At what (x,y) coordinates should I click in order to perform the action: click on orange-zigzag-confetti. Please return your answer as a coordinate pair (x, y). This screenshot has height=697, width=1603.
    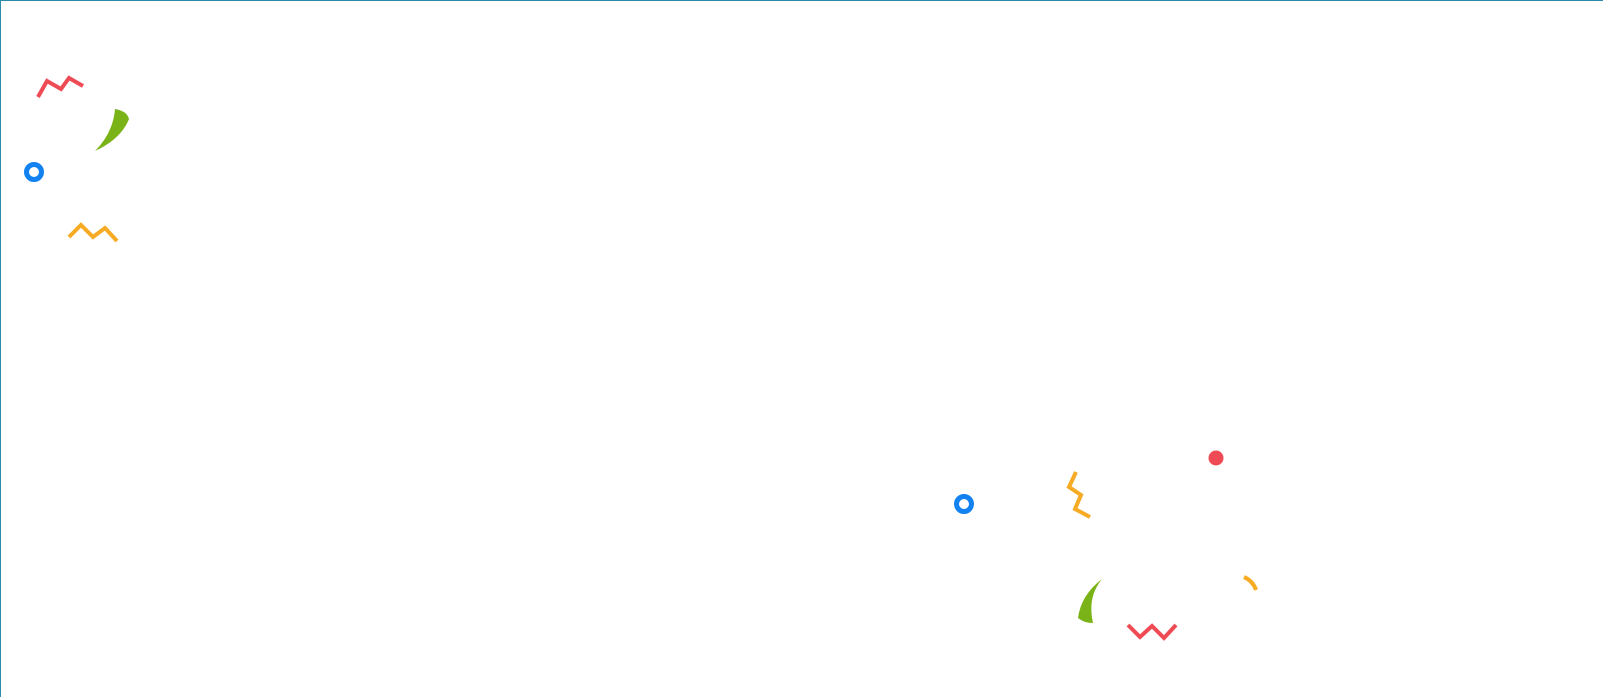
    Looking at the image, I should click on (93, 232).